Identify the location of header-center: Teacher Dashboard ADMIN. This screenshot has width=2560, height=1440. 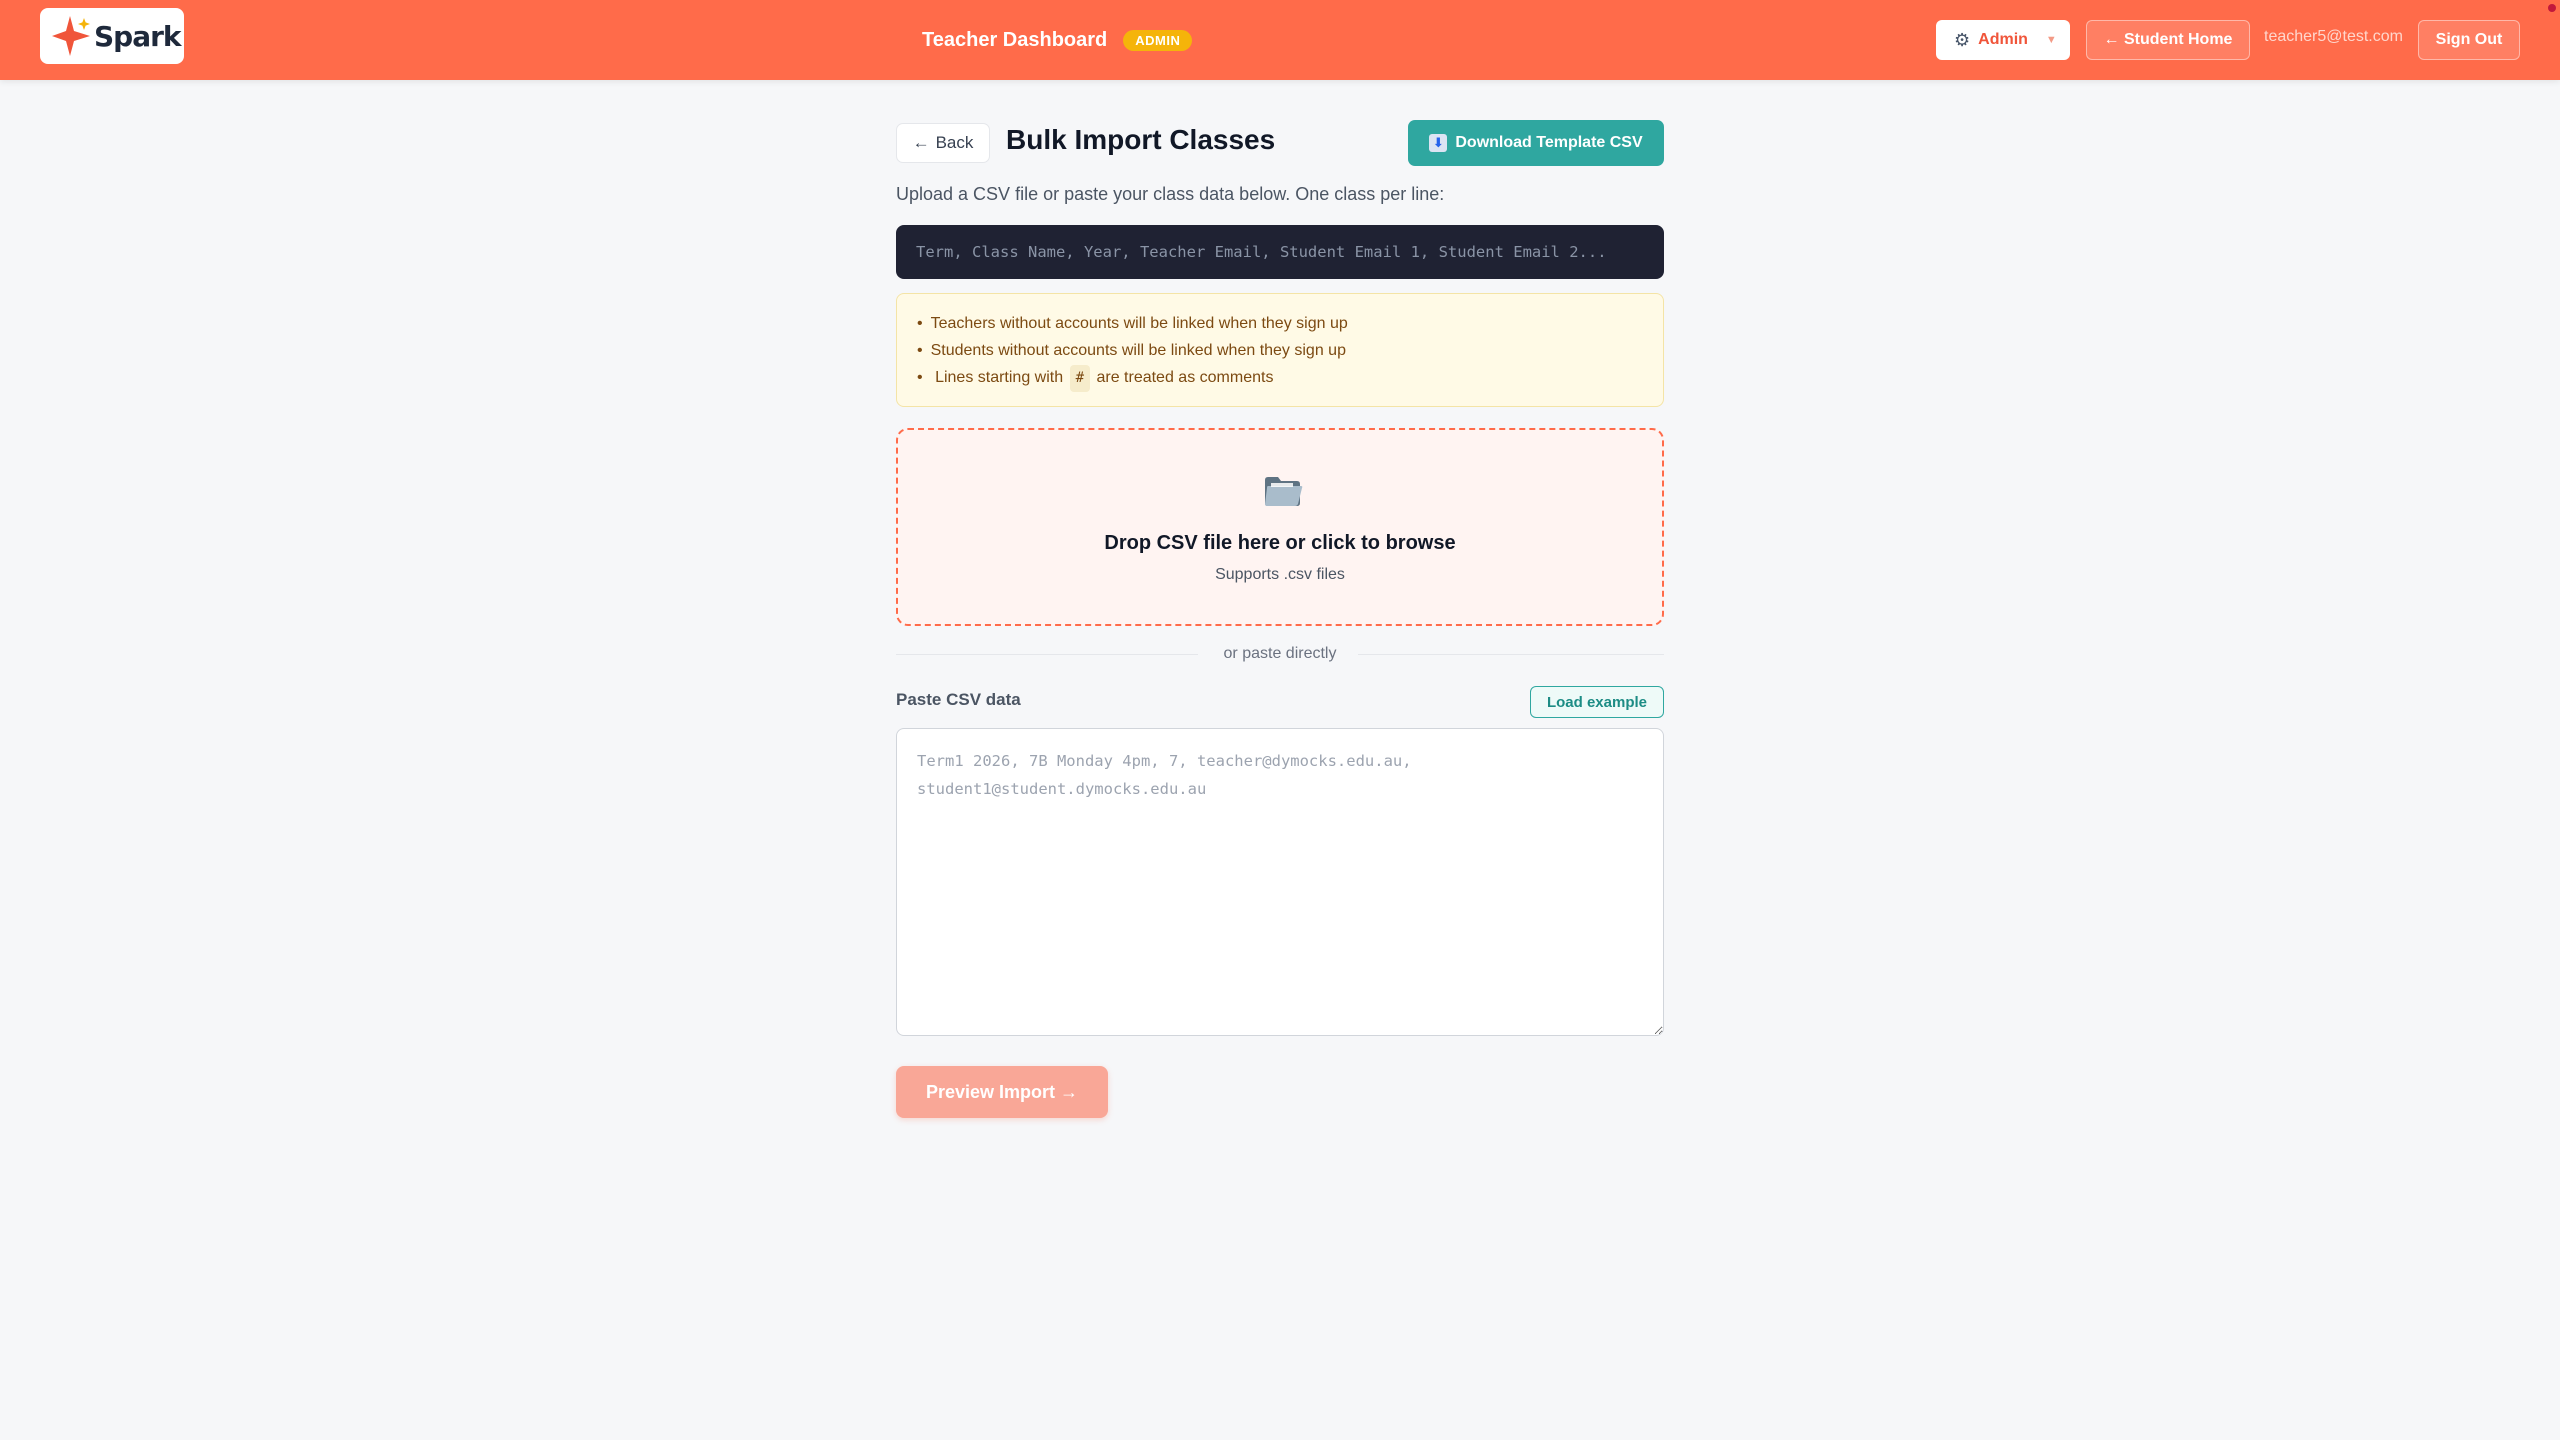
(1057, 40).